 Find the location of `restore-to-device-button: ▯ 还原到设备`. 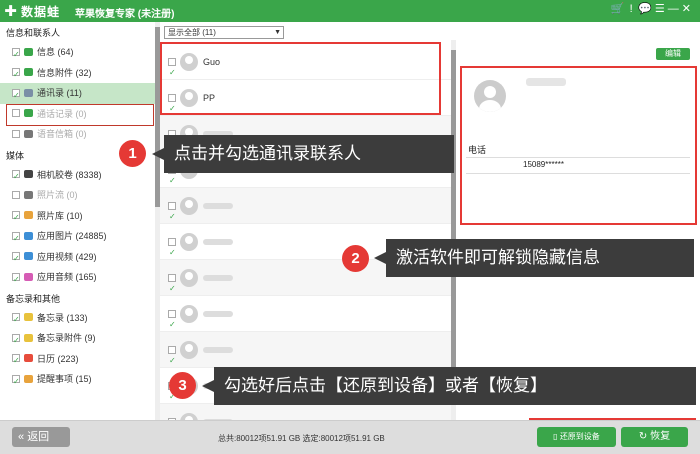

restore-to-device-button: ▯ 还原到设备 is located at coordinates (576, 437).